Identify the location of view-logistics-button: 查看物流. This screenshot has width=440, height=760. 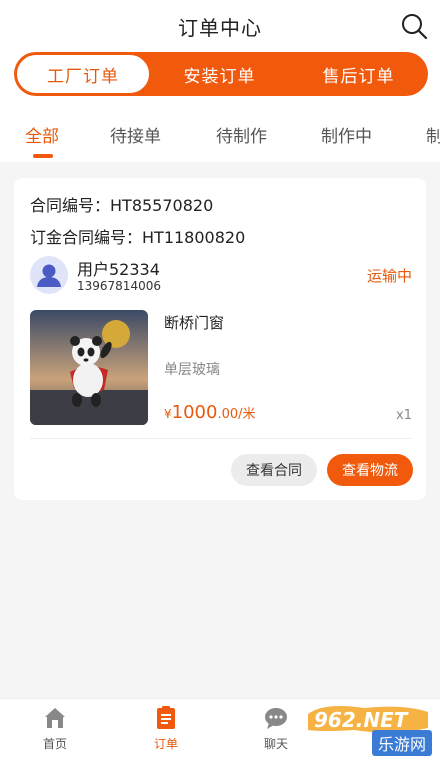
(370, 470).